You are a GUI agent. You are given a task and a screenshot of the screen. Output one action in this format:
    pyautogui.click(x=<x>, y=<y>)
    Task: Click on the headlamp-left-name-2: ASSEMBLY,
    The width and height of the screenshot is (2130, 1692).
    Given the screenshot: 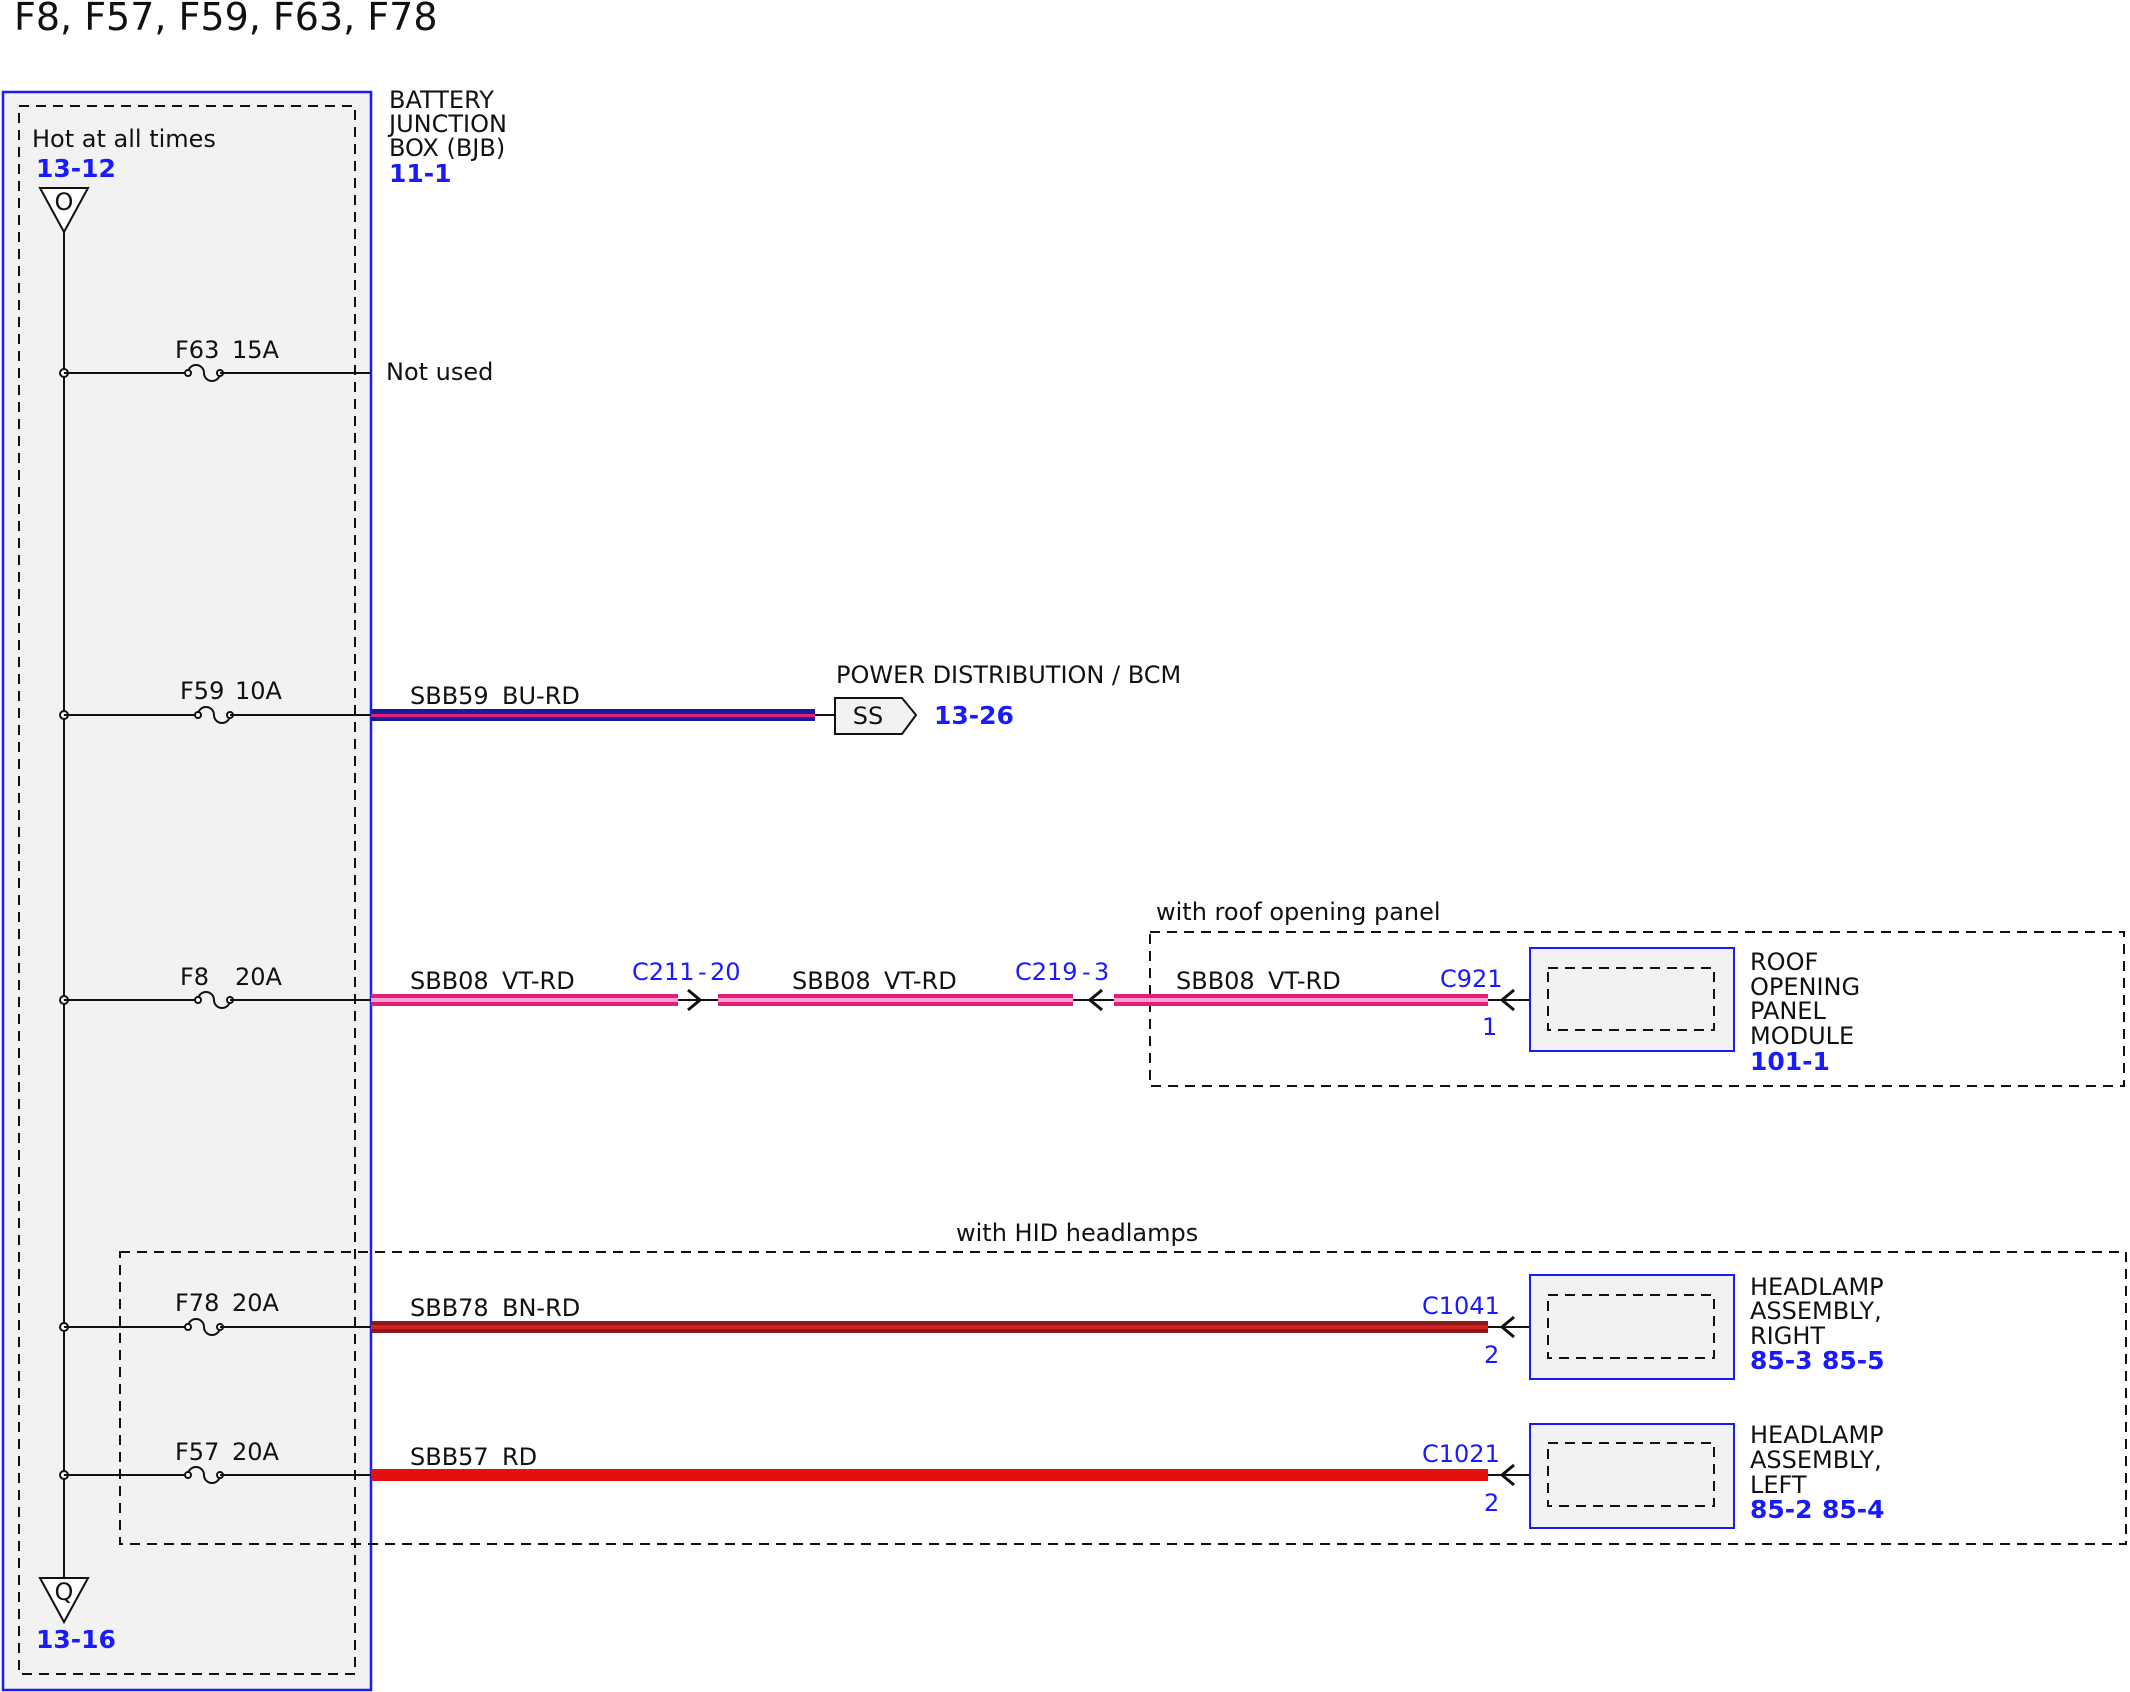 What is the action you would take?
    pyautogui.click(x=1816, y=1460)
    